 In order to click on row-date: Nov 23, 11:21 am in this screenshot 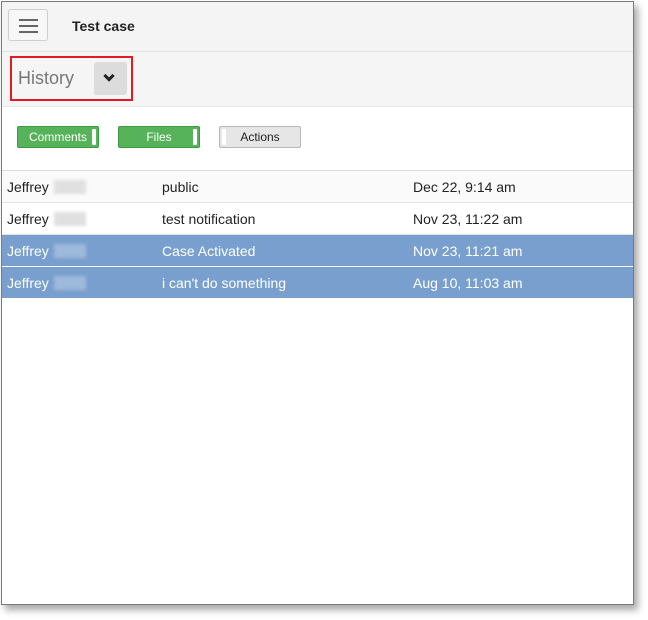, I will do `click(468, 251)`.